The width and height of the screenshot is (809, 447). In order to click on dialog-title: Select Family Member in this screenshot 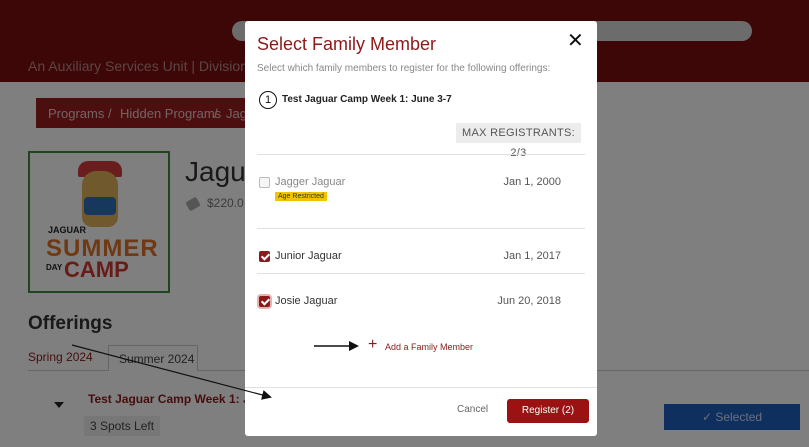, I will do `click(347, 44)`.